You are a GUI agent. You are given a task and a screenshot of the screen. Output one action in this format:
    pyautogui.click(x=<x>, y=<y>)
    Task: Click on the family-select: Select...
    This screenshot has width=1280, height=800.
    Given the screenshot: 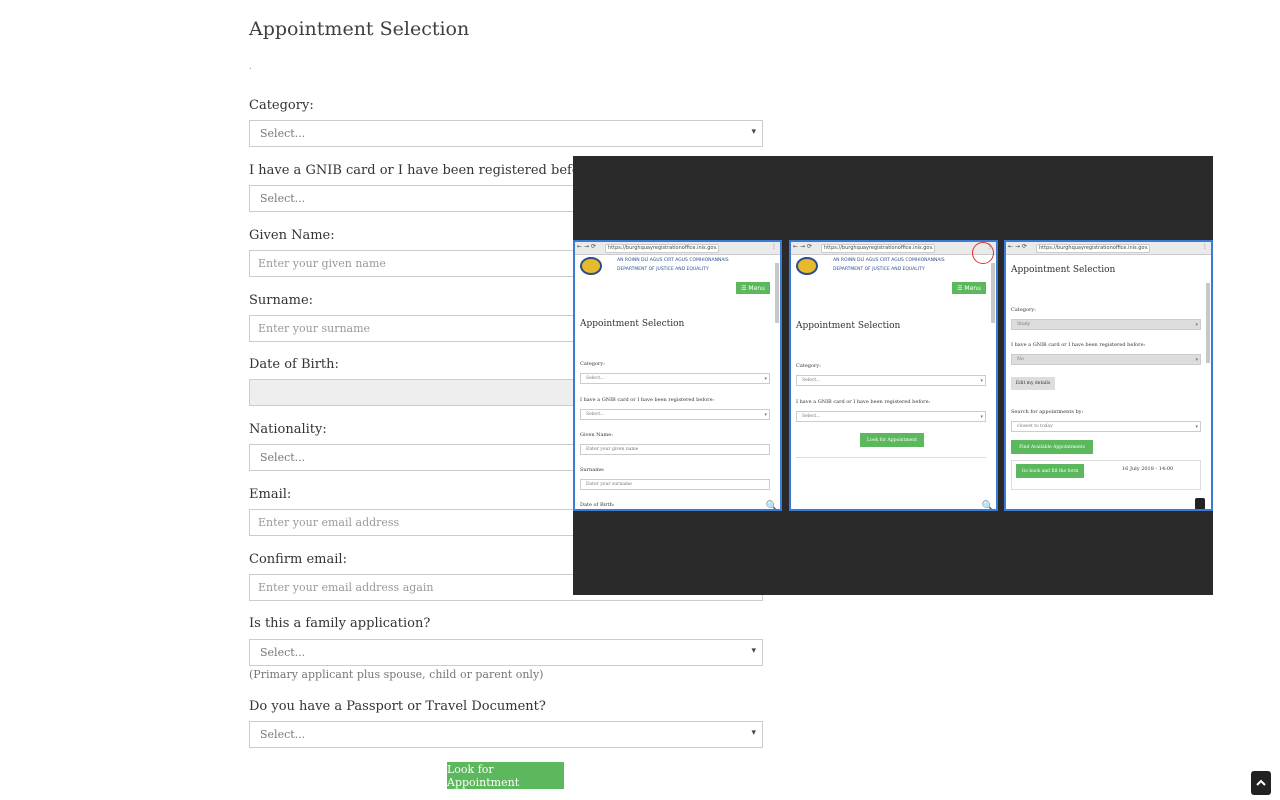 What is the action you would take?
    pyautogui.click(x=506, y=652)
    